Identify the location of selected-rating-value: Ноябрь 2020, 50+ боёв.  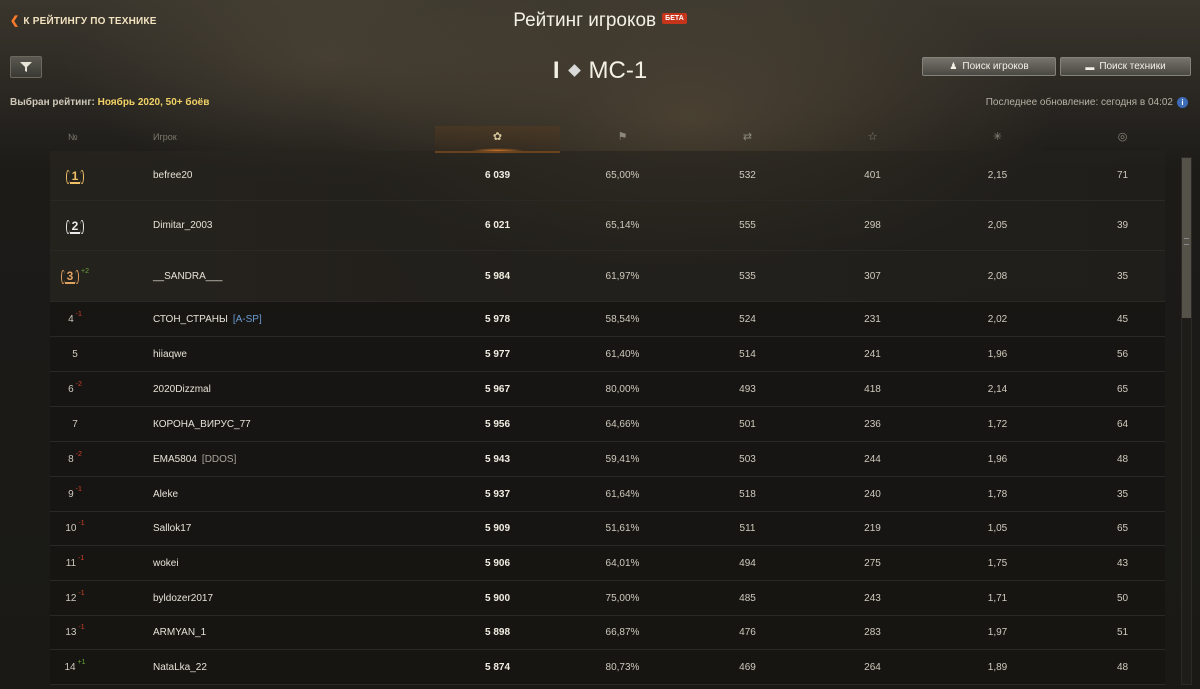
(154, 102).